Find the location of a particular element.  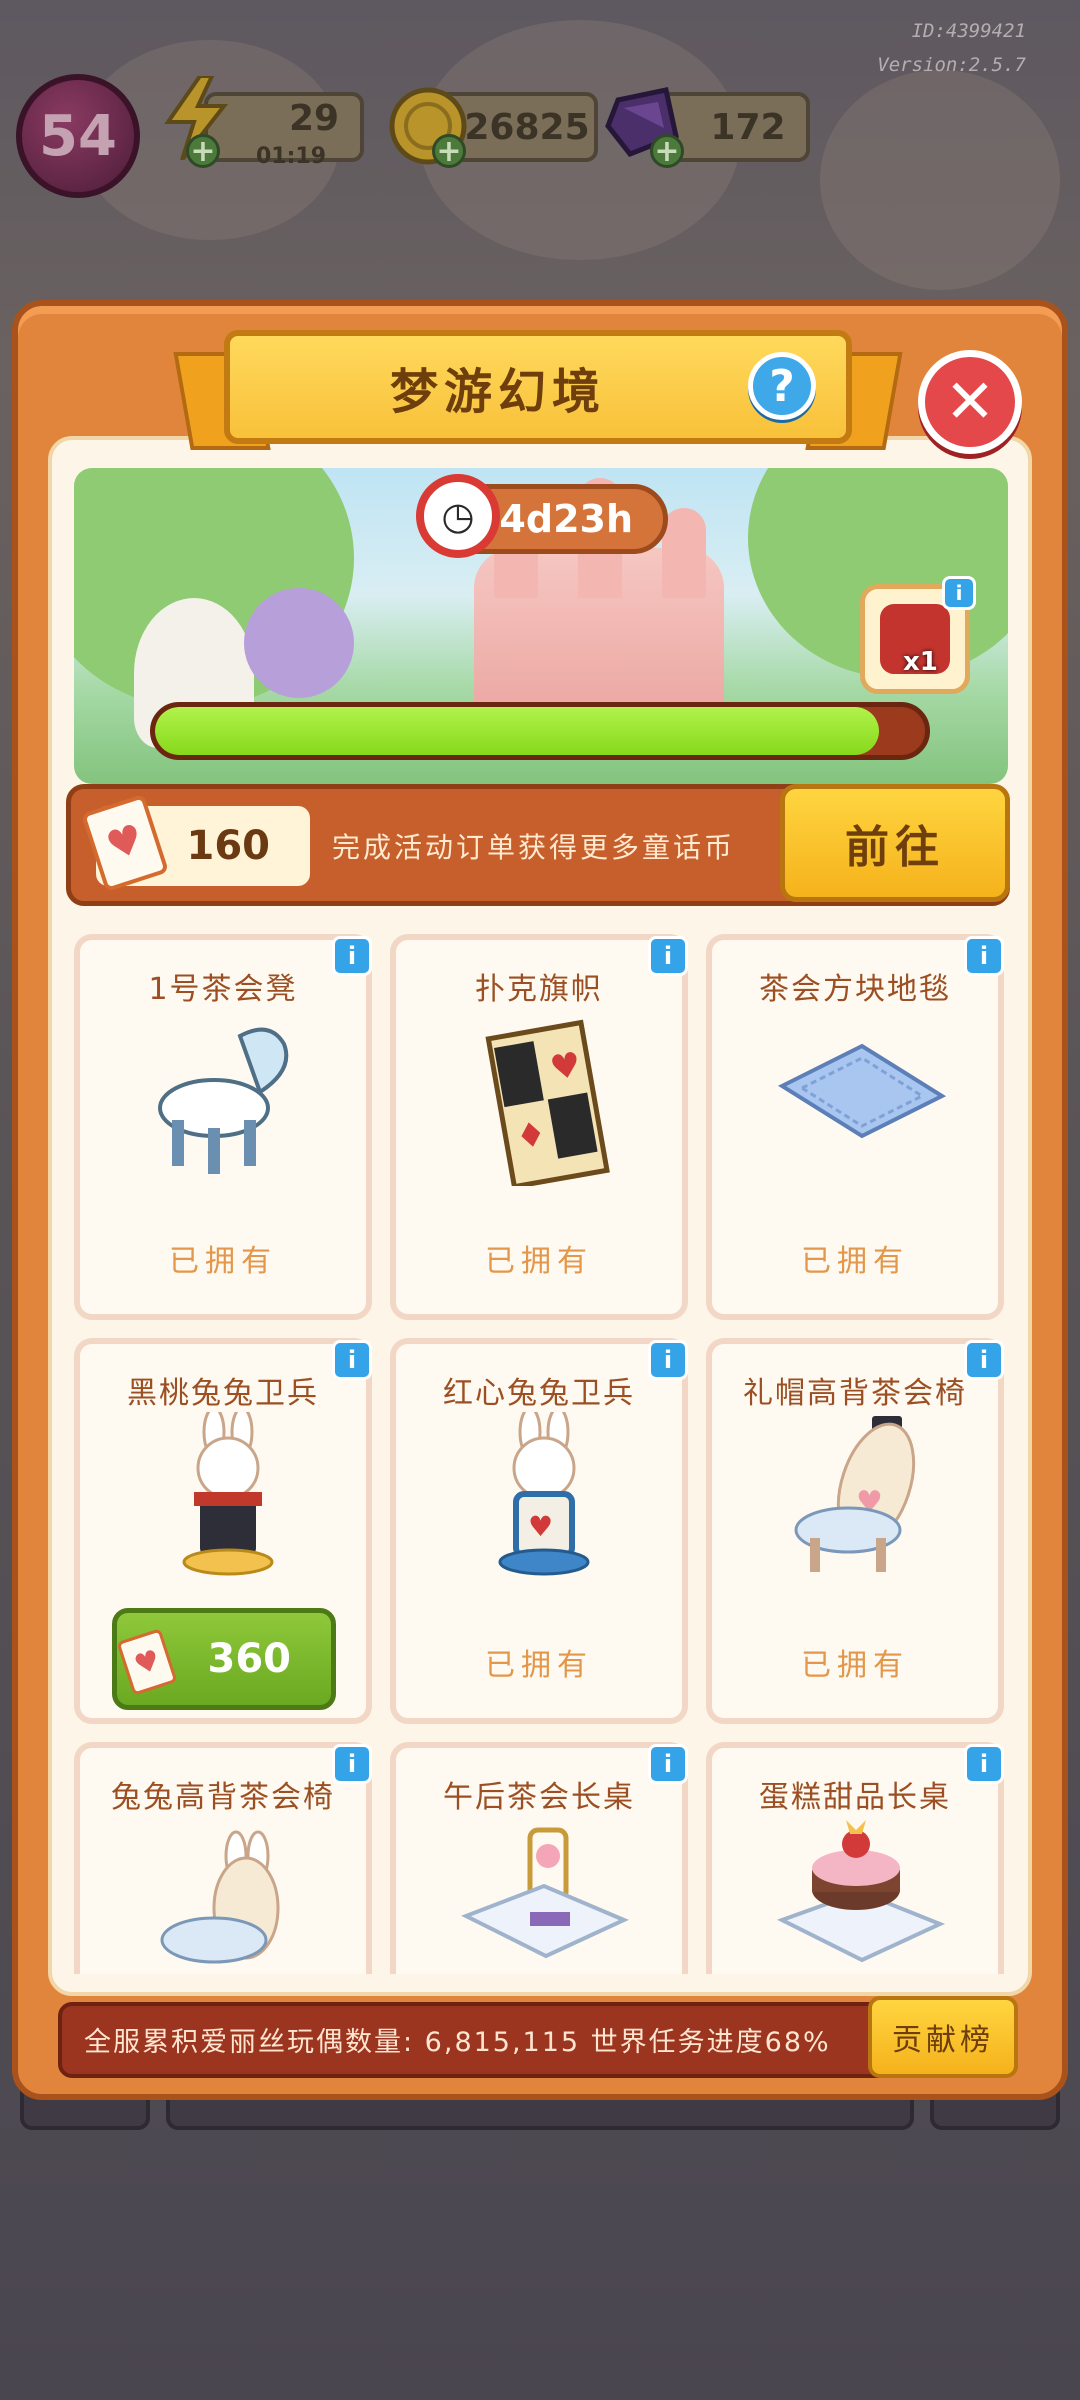

item-card: 黑桃兔兔卫兵 360 ♥ i is located at coordinates (223, 1531).